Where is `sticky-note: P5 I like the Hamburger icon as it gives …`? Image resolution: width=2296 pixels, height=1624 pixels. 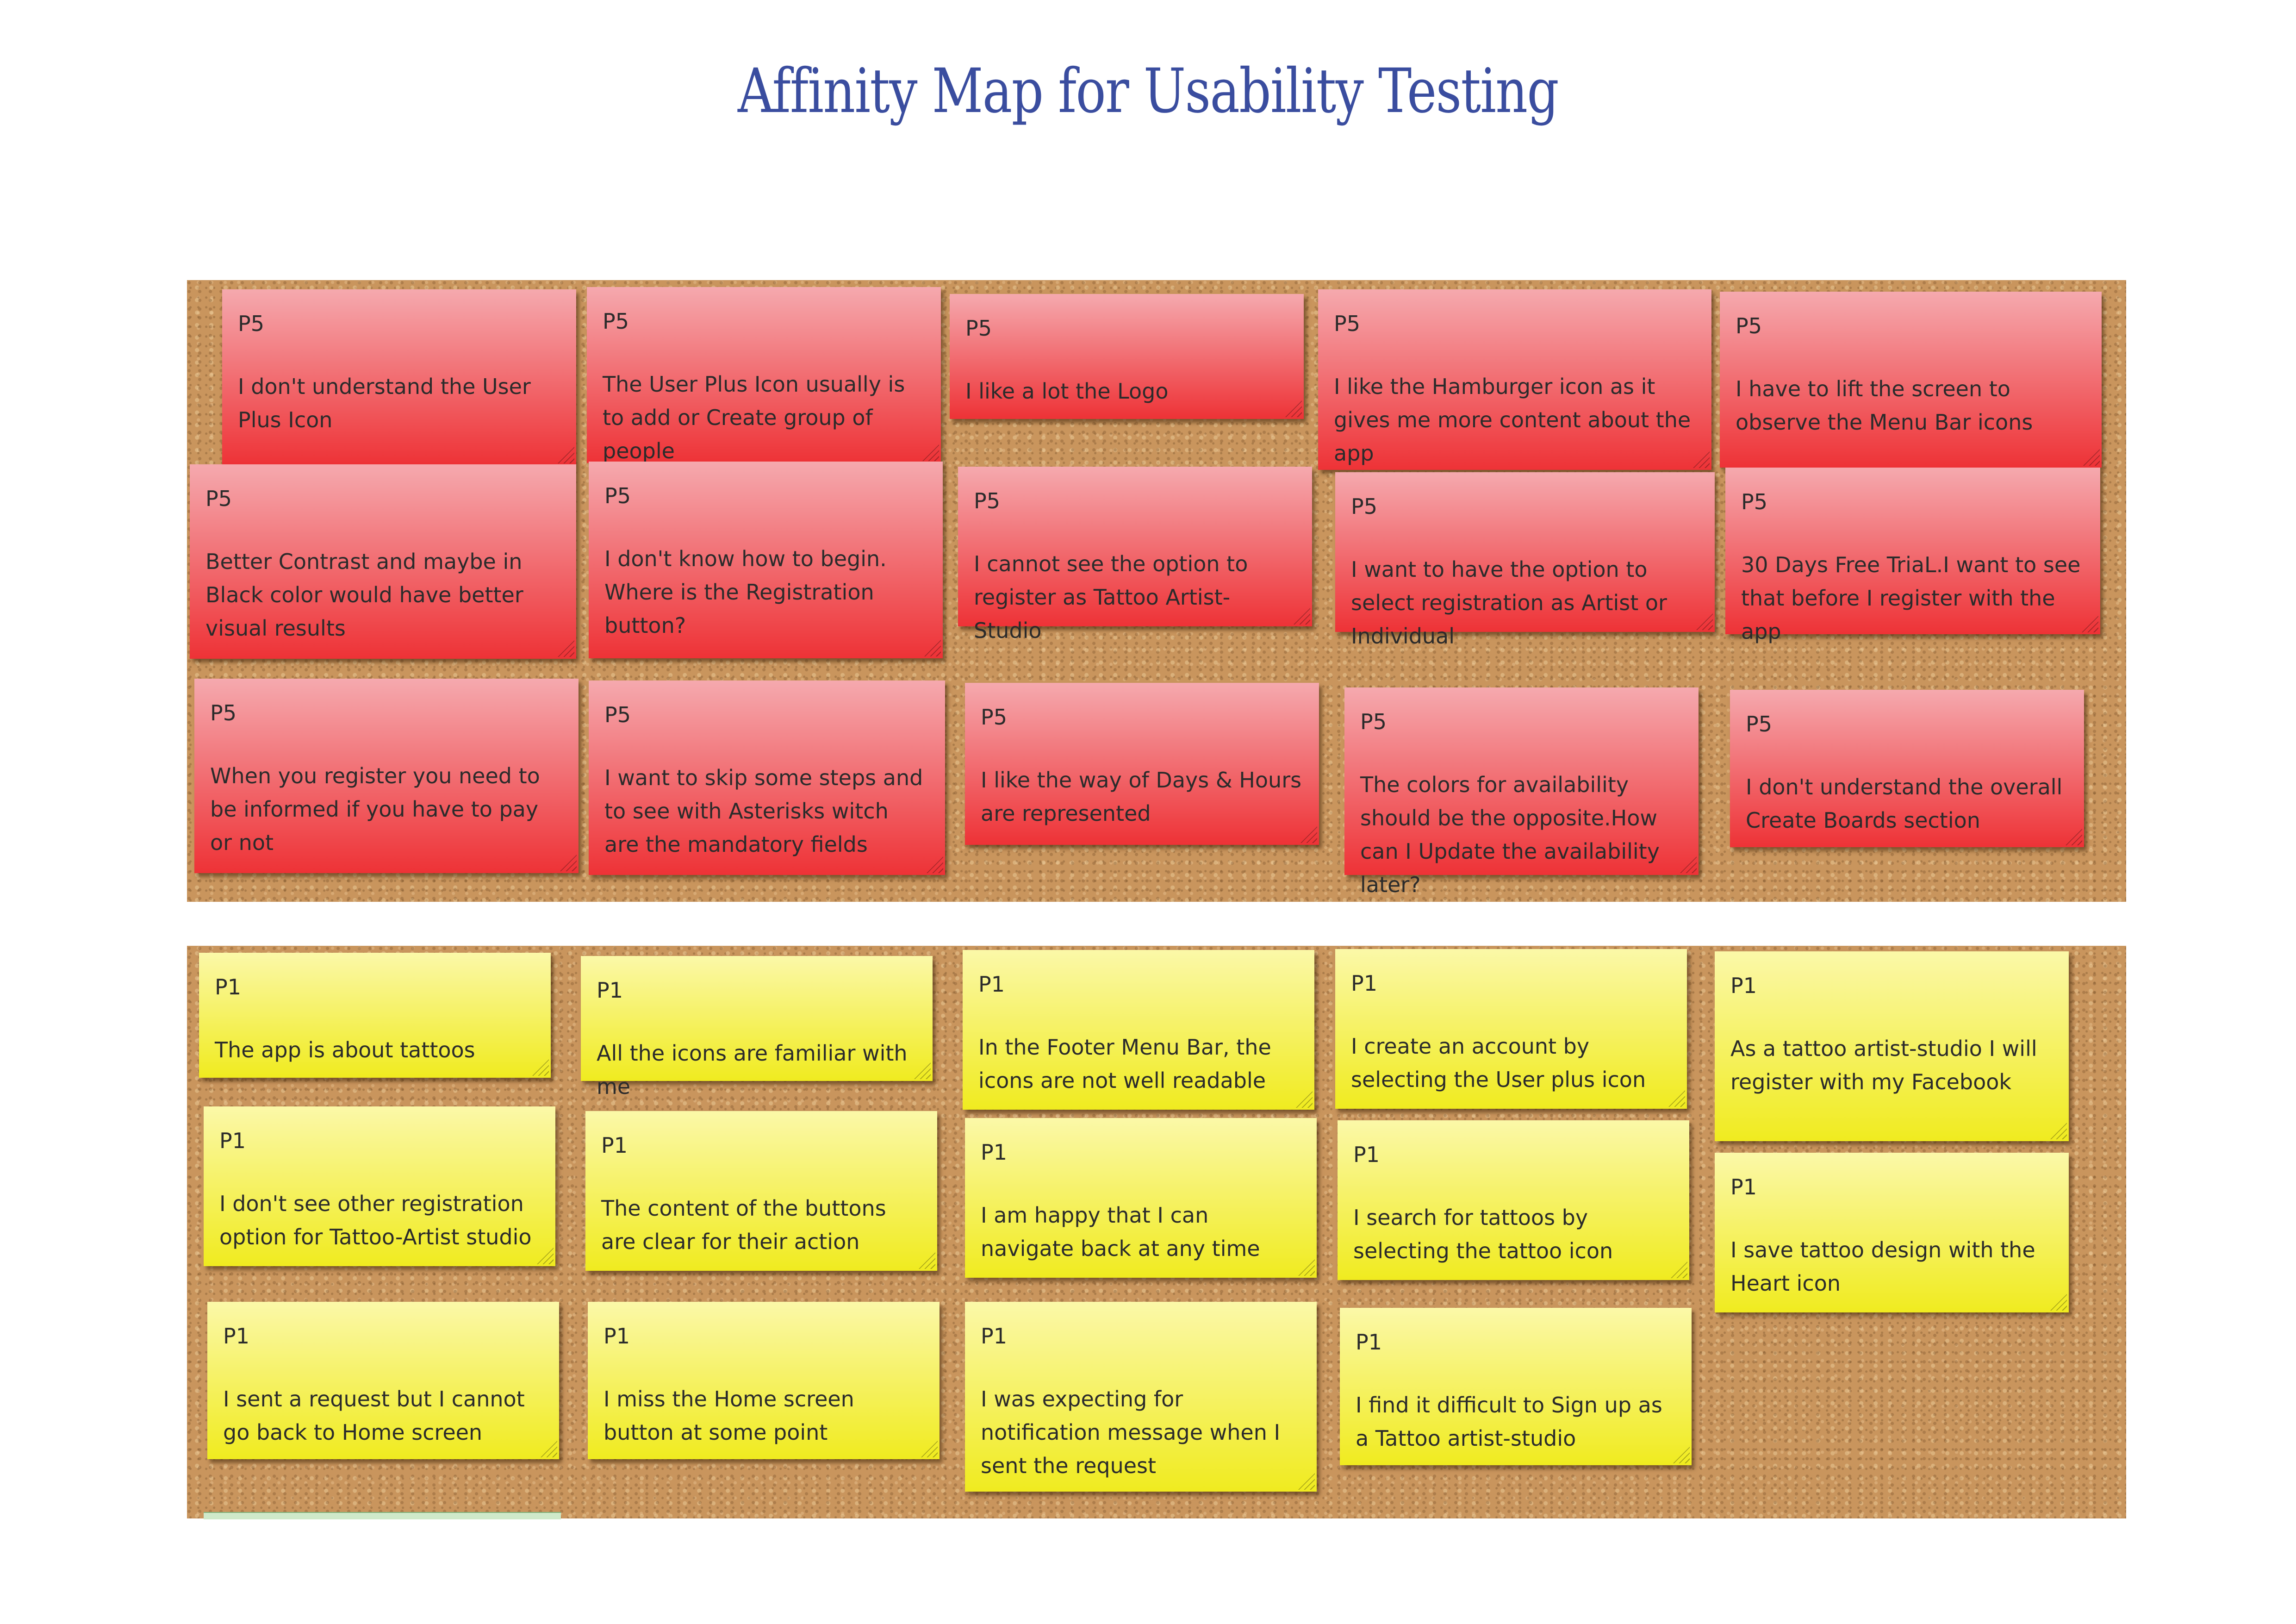 sticky-note: P5 I like the Hamburger icon as it gives … is located at coordinates (1514, 379).